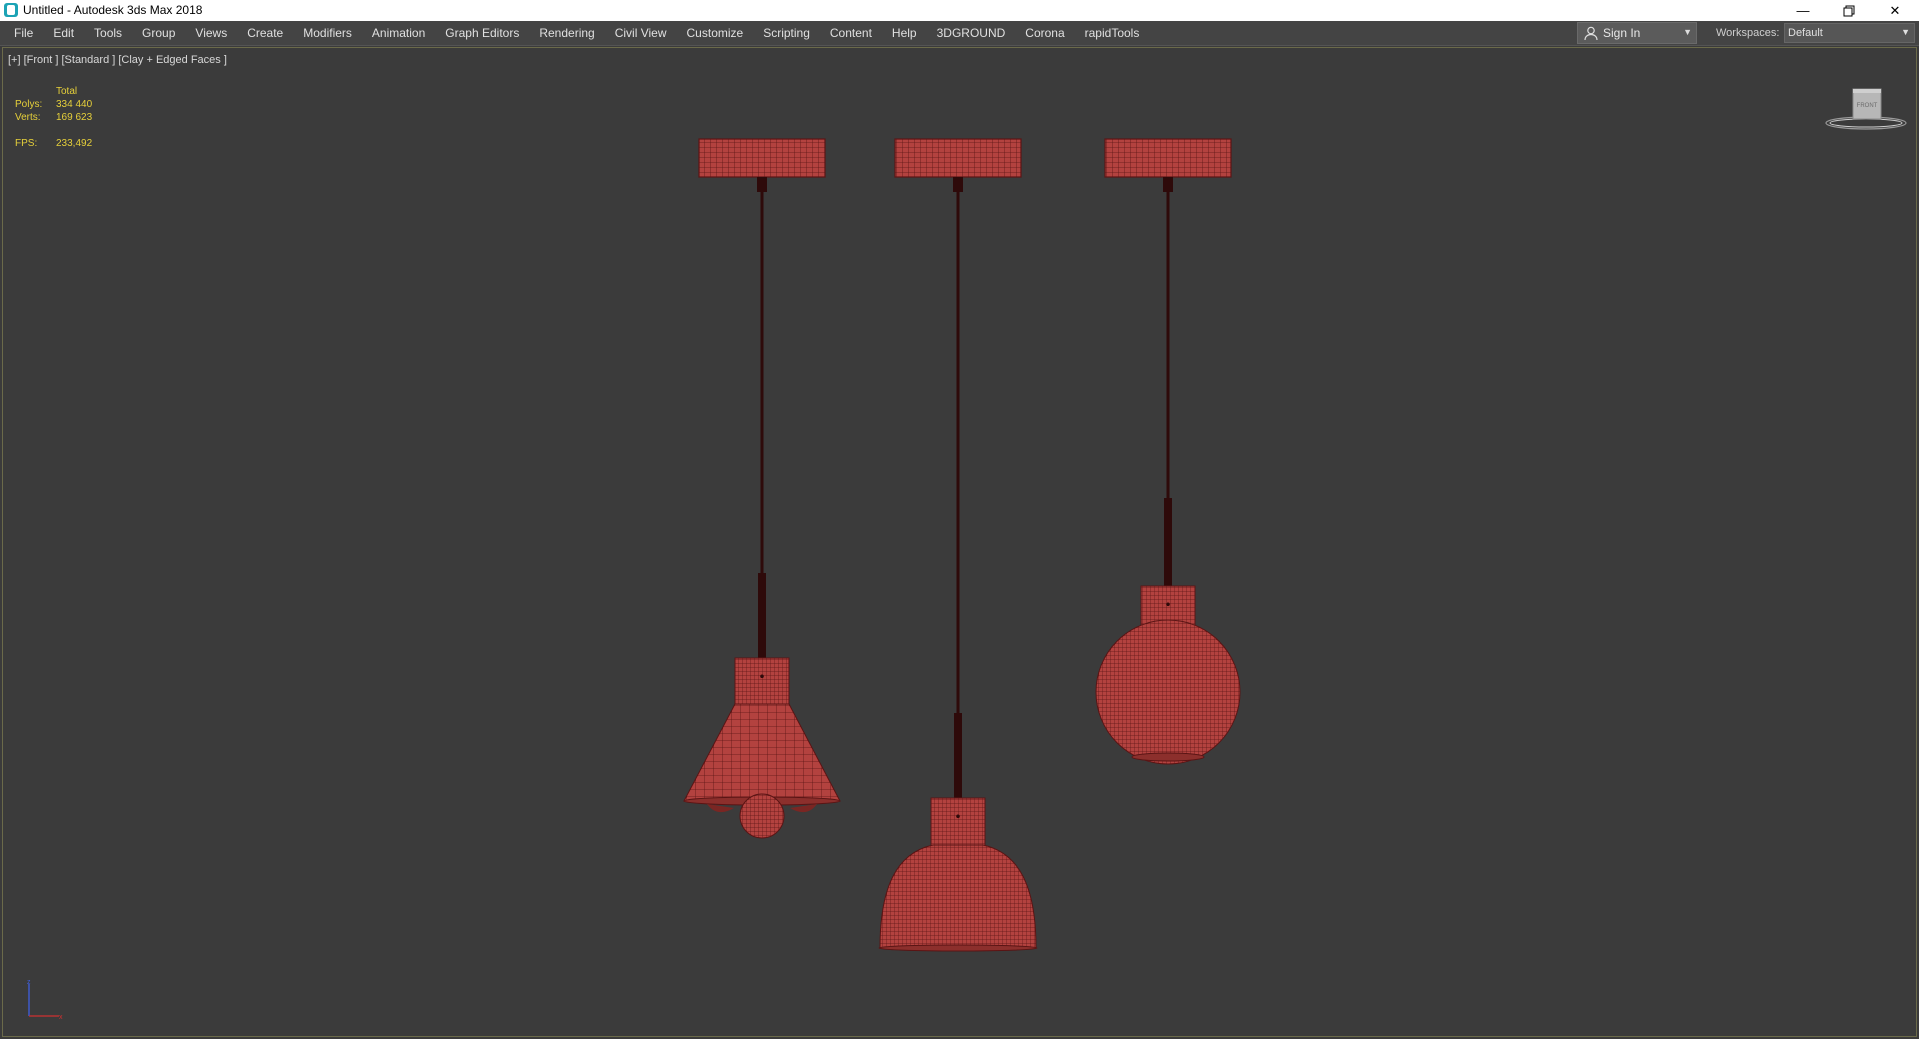 This screenshot has height=1039, width=1919. What do you see at coordinates (762, 158) in the screenshot?
I see `cone-pendant-lamp-canopy` at bounding box center [762, 158].